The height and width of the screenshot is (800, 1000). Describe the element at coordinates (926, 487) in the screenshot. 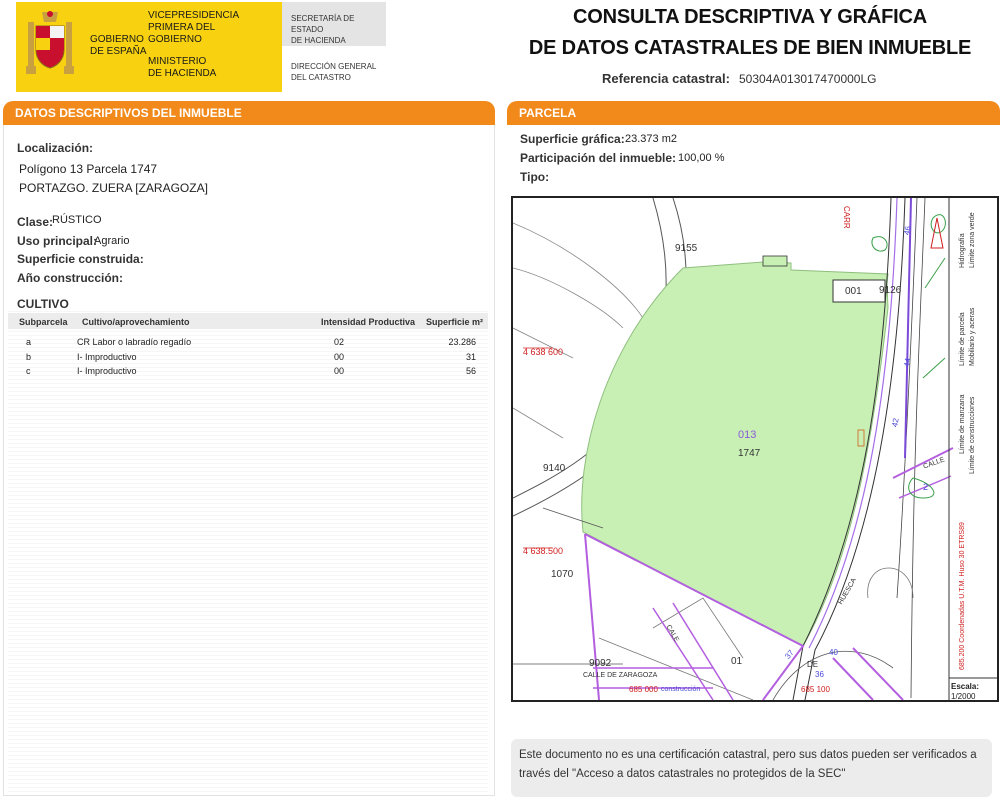

I see `map-label-2: 2` at that location.